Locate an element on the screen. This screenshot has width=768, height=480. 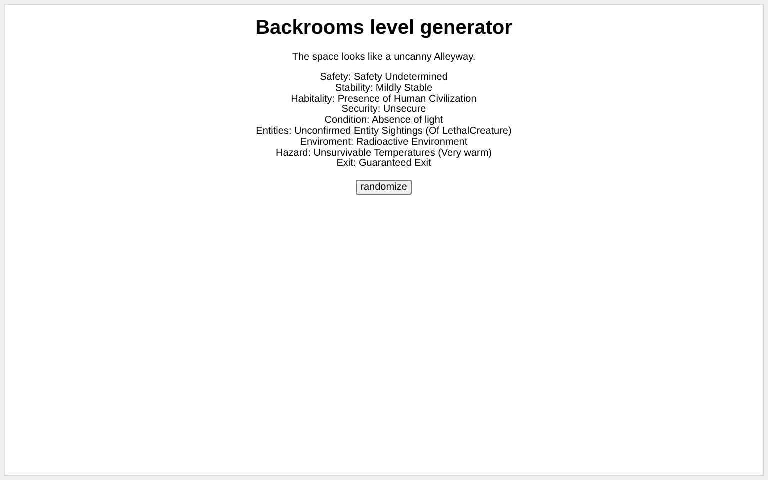
page-title: Backrooms level generator is located at coordinates (384, 28).